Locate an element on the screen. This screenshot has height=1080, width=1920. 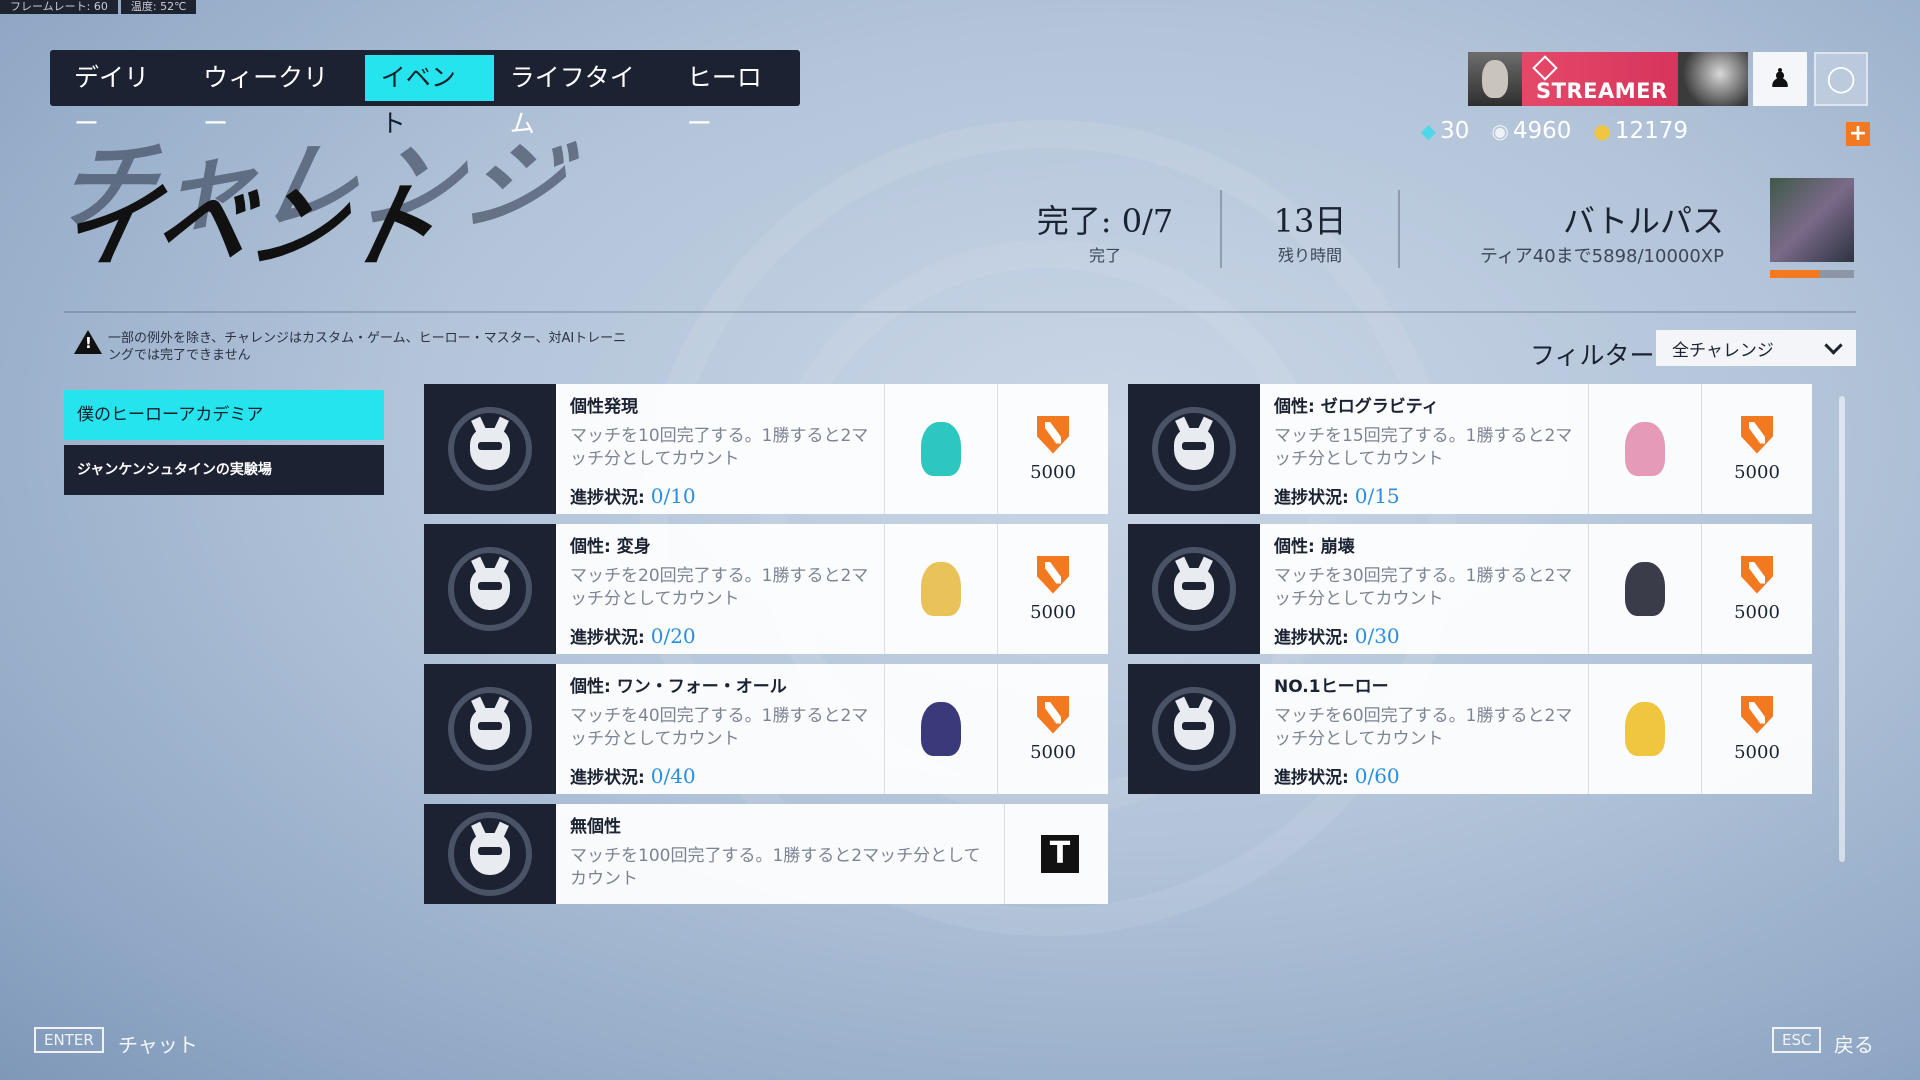
challenge-body: 無個性マッチを100回完了する。1勝すると2マッチ分としてカウント is located at coordinates (780, 854).